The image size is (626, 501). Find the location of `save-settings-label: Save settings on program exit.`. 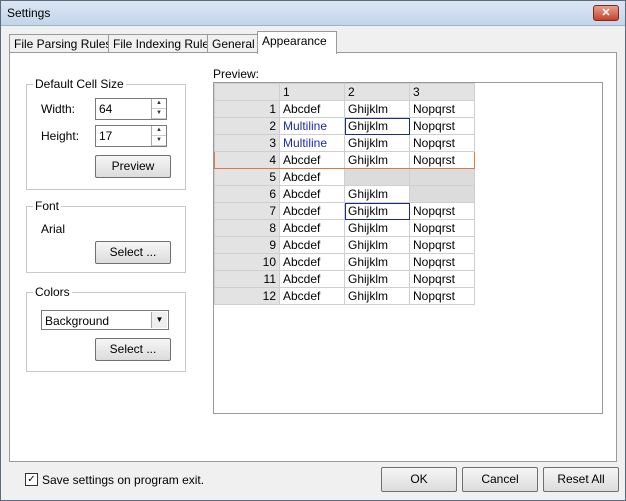

save-settings-label: Save settings on program exit. is located at coordinates (123, 480).